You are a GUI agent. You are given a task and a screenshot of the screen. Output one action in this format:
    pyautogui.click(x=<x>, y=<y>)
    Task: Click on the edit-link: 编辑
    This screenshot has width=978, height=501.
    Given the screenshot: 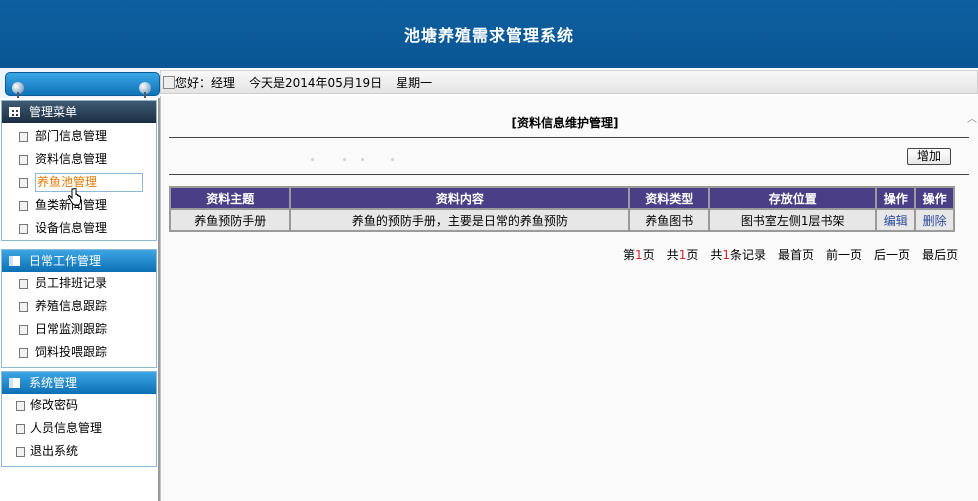 What is the action you would take?
    pyautogui.click(x=896, y=220)
    